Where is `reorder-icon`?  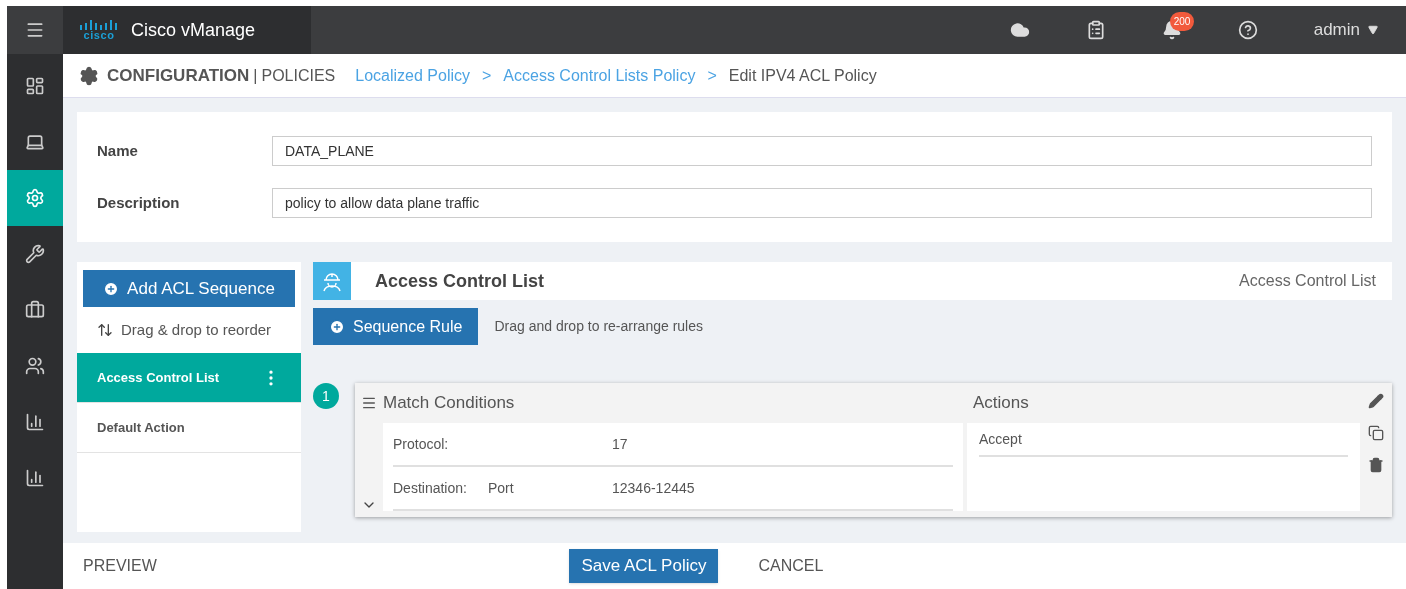
reorder-icon is located at coordinates (105, 330).